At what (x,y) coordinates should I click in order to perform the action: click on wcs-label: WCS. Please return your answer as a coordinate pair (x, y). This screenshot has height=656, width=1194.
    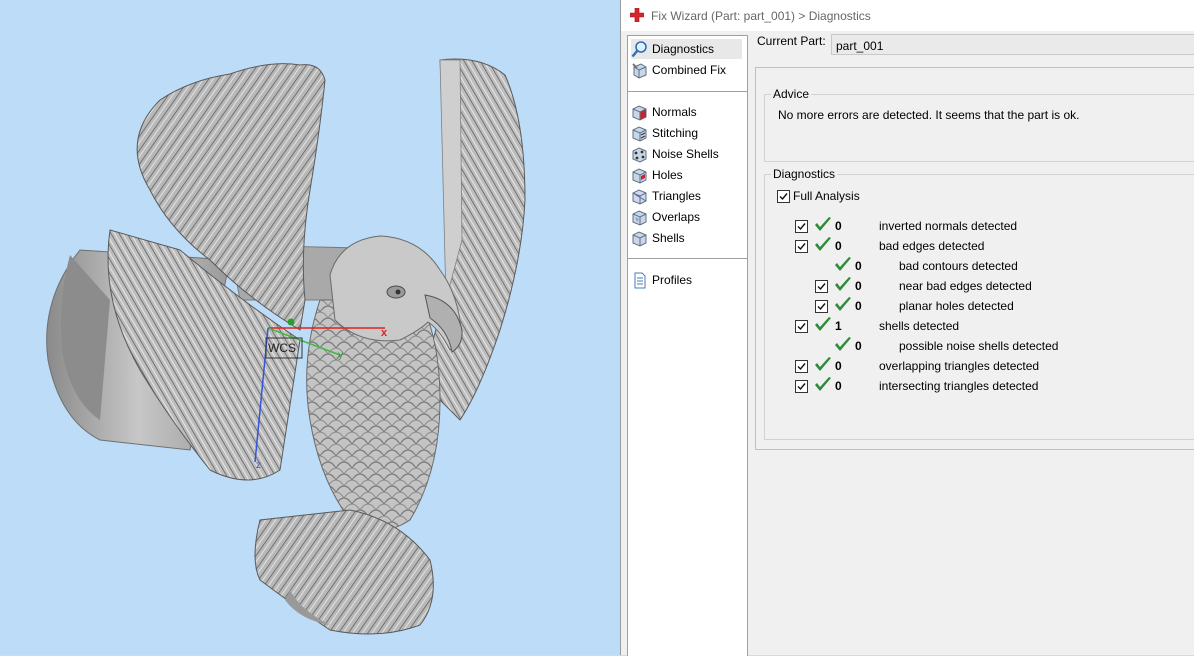
    Looking at the image, I should click on (282, 348).